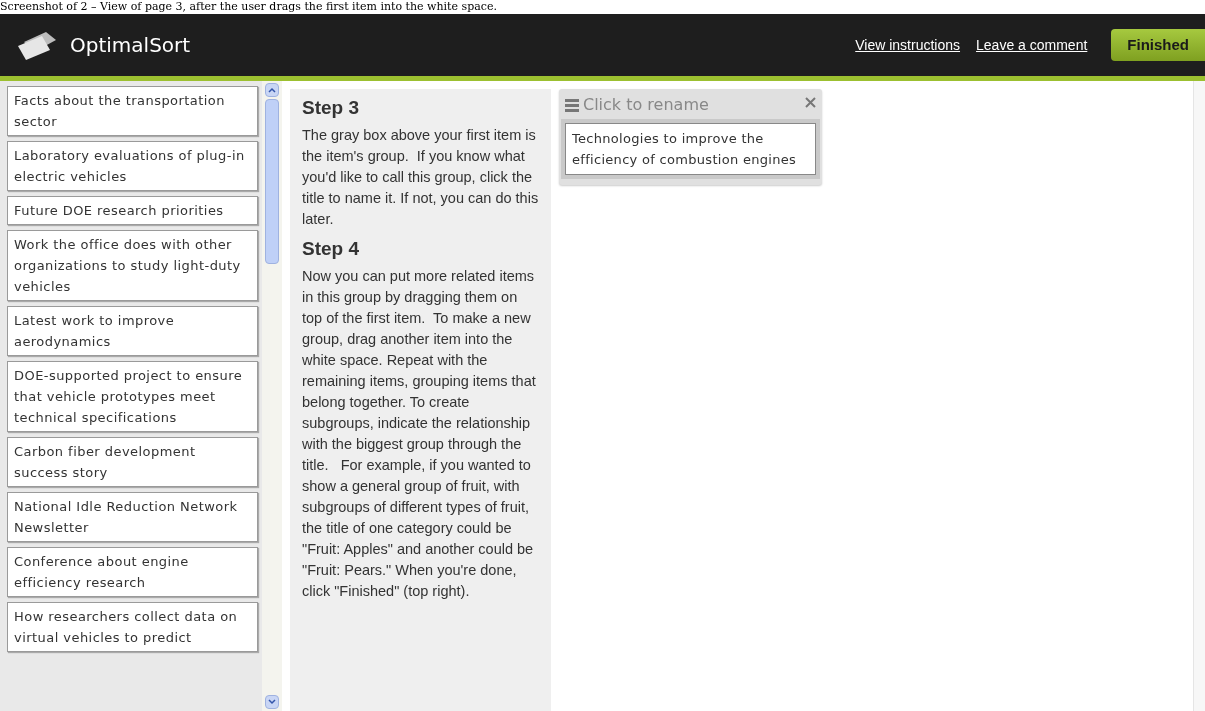  I want to click on brand-name: OptimalSort, so click(130, 45).